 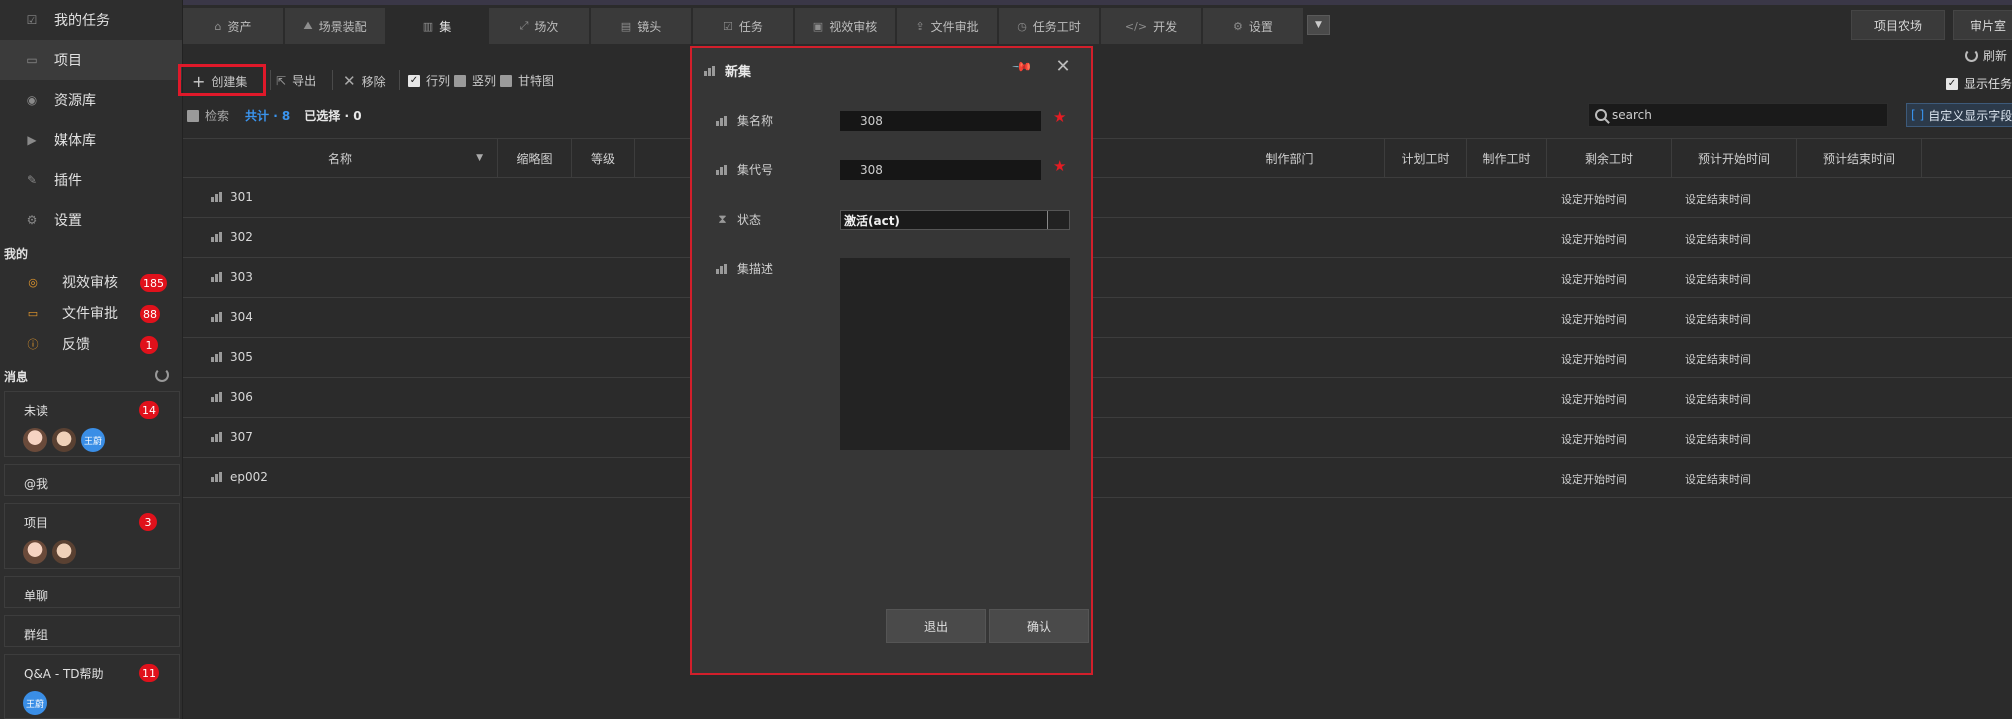 What do you see at coordinates (219, 81) in the screenshot?
I see `create-episode-button: + 创建集` at bounding box center [219, 81].